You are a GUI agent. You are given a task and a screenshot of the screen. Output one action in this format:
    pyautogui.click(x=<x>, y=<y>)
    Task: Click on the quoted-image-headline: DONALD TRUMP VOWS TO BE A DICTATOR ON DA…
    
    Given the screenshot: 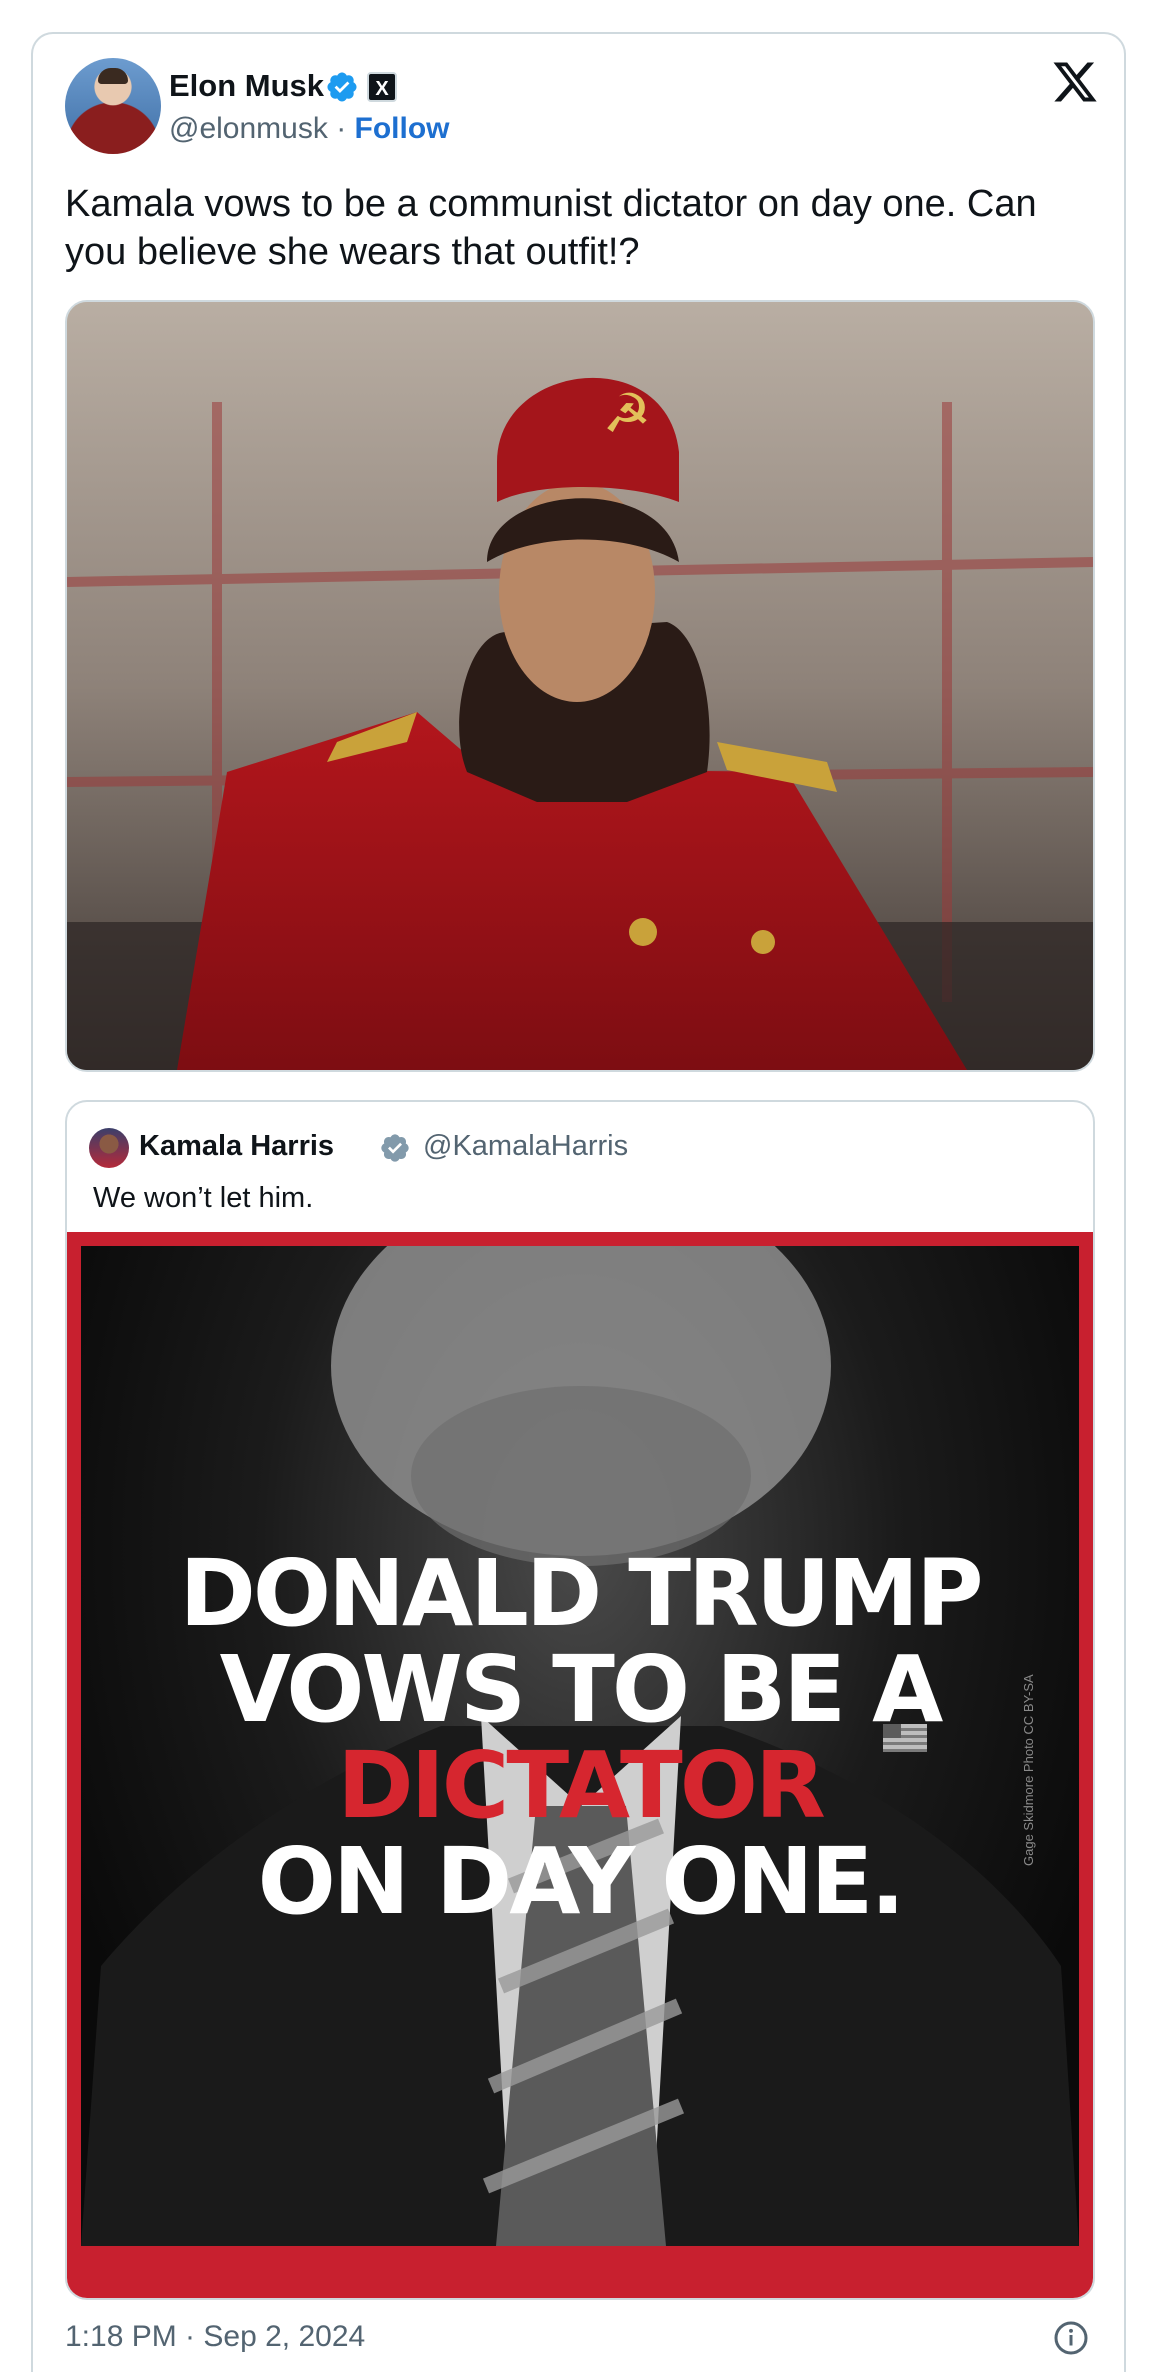 What is the action you would take?
    pyautogui.click(x=580, y=1738)
    